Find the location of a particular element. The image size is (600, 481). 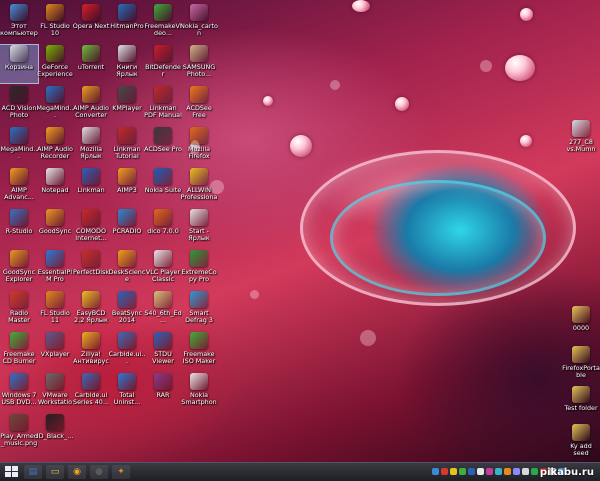

desktop-shortcut: EssentialPIM Pro is located at coordinates (55, 269).